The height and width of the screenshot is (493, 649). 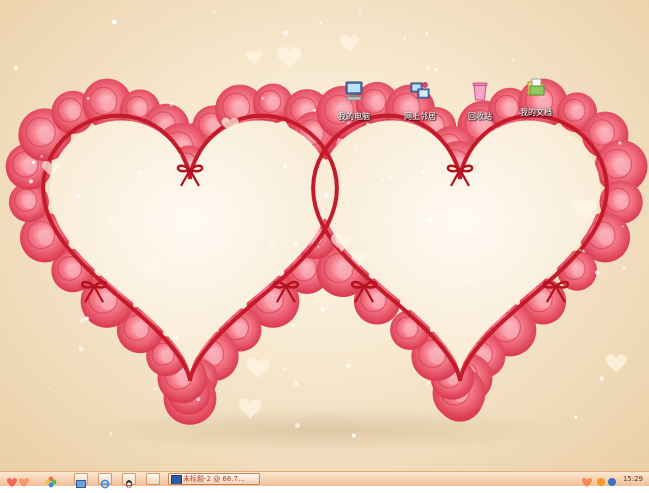 I want to click on desktop-icon-label: 回收站, so click(x=480, y=116).